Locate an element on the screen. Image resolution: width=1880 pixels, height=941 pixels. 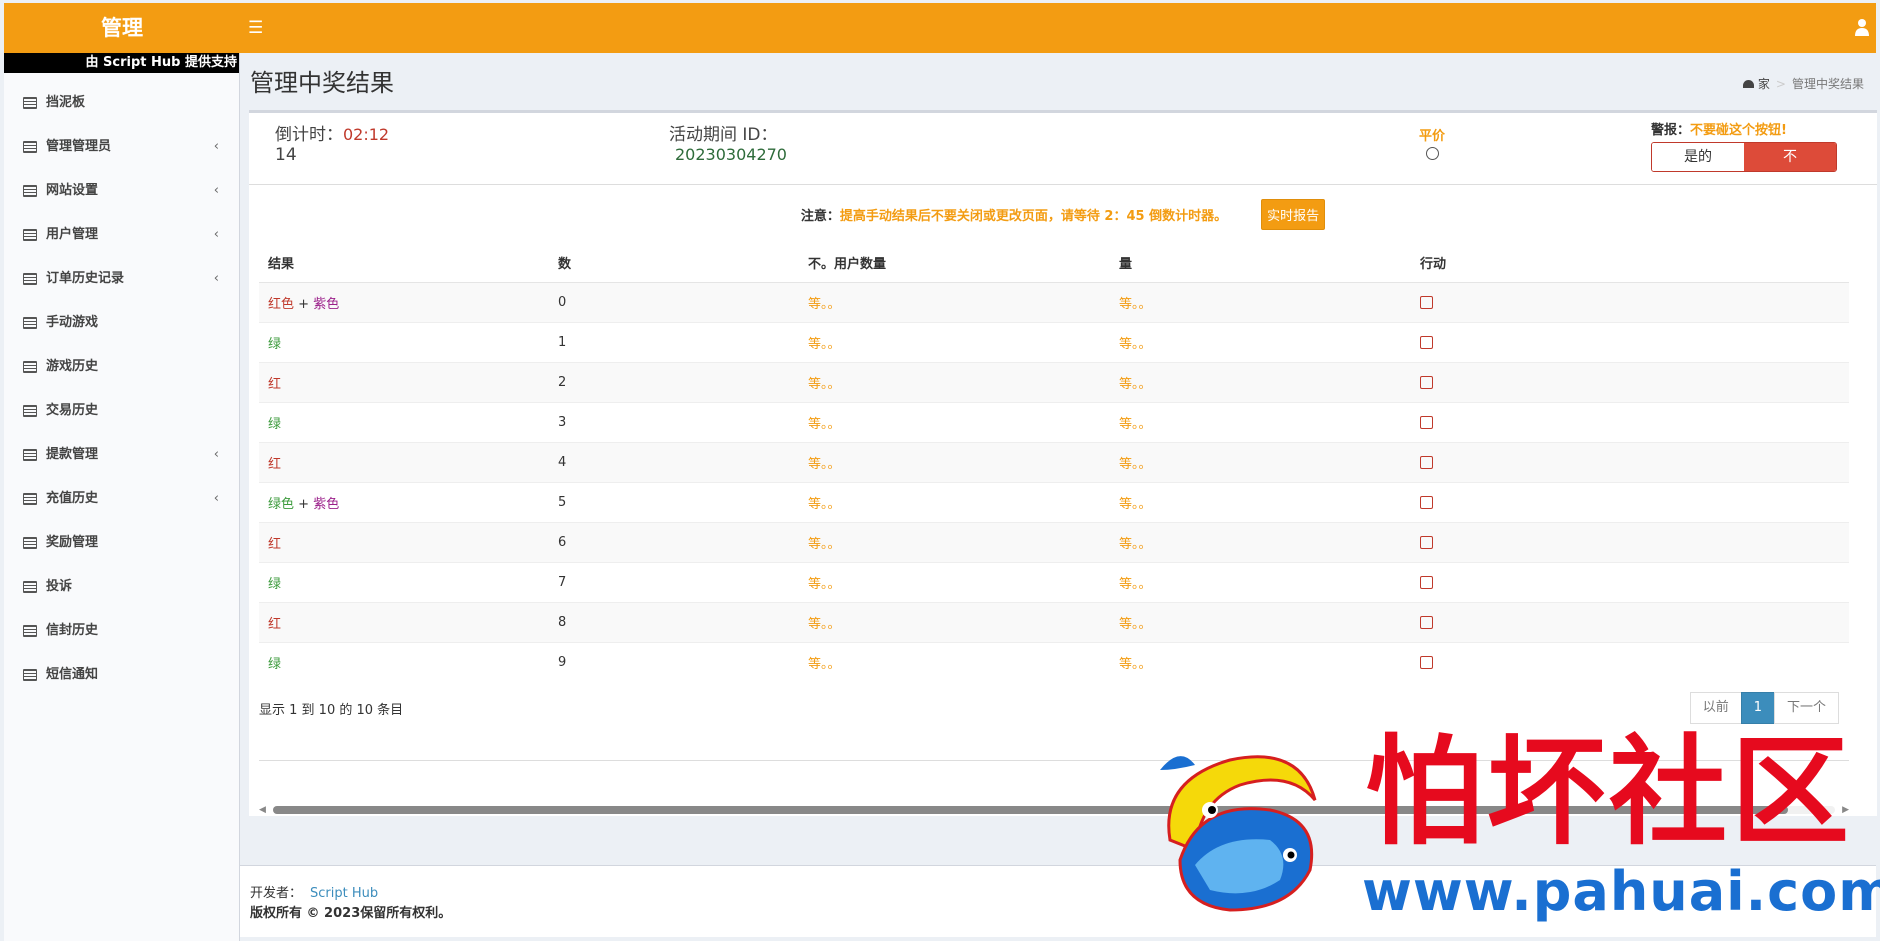
tie-label: 平价 is located at coordinates (1431, 136).